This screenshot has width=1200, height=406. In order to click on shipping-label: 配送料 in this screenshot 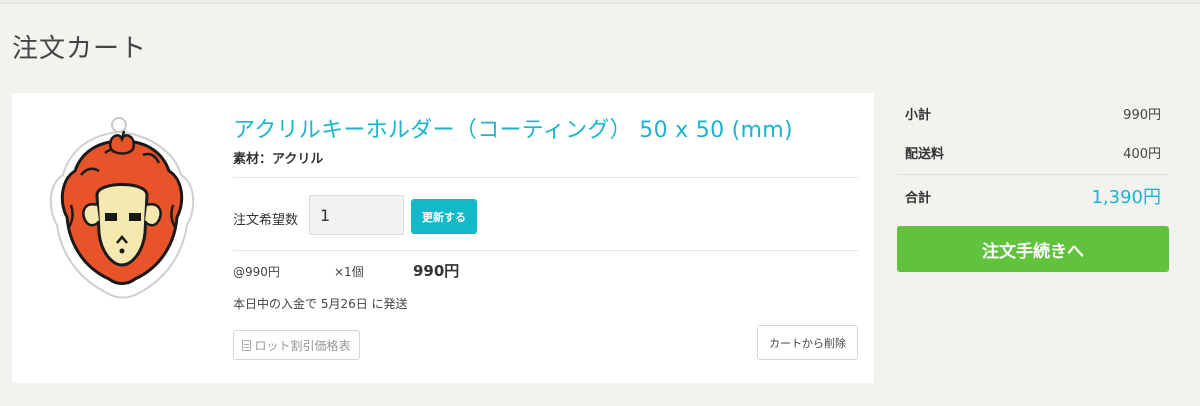, I will do `click(925, 154)`.